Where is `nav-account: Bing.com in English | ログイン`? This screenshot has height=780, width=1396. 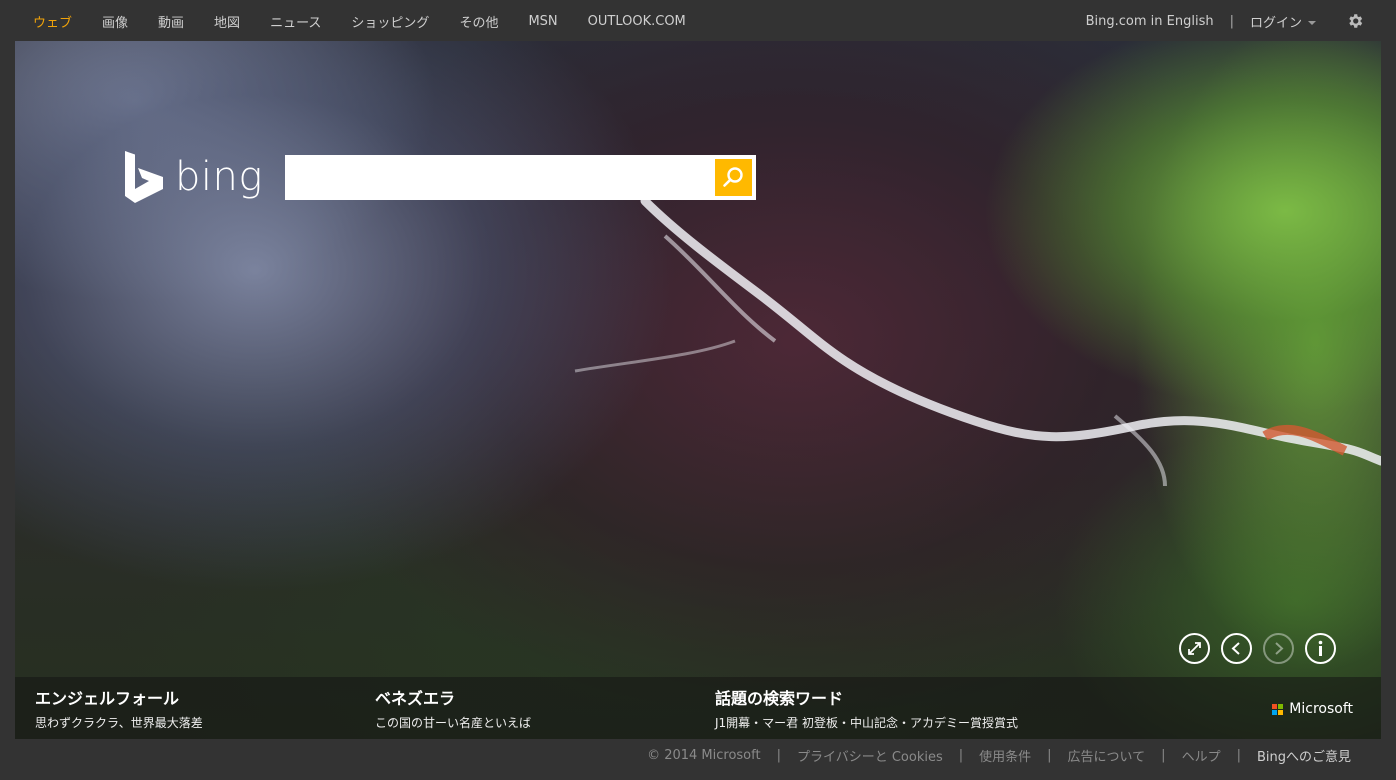
nav-account: Bing.com in English | ログイン is located at coordinates (1241, 21).